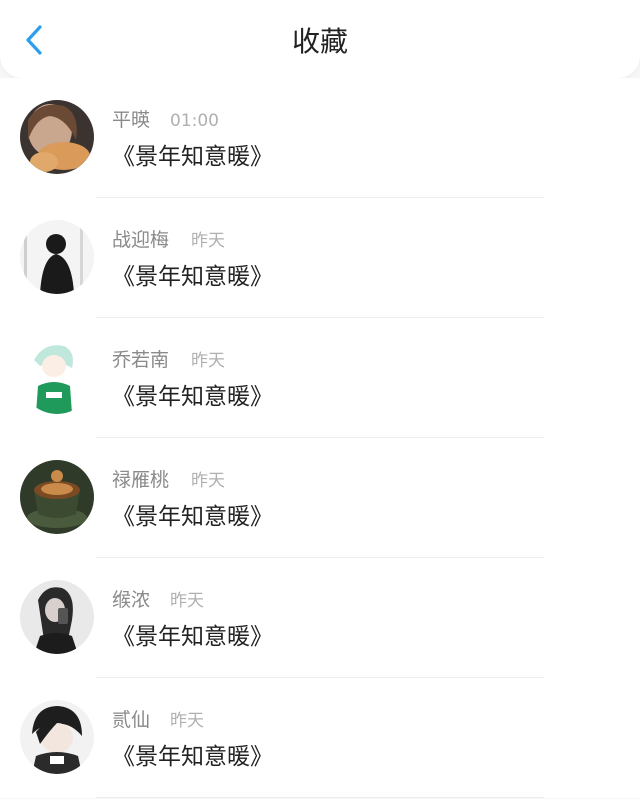 This screenshot has height=799, width=640. Describe the element at coordinates (320, 797) in the screenshot. I see `divider` at that location.